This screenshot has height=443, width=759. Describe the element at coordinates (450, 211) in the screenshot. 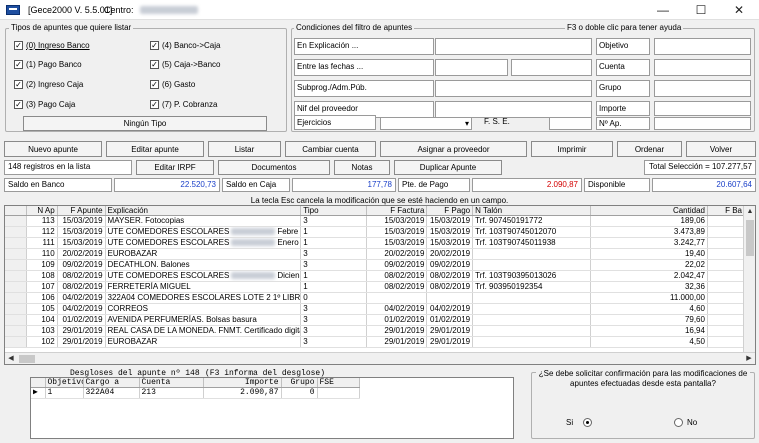

I see `col-header-fpago: F Pago` at that location.